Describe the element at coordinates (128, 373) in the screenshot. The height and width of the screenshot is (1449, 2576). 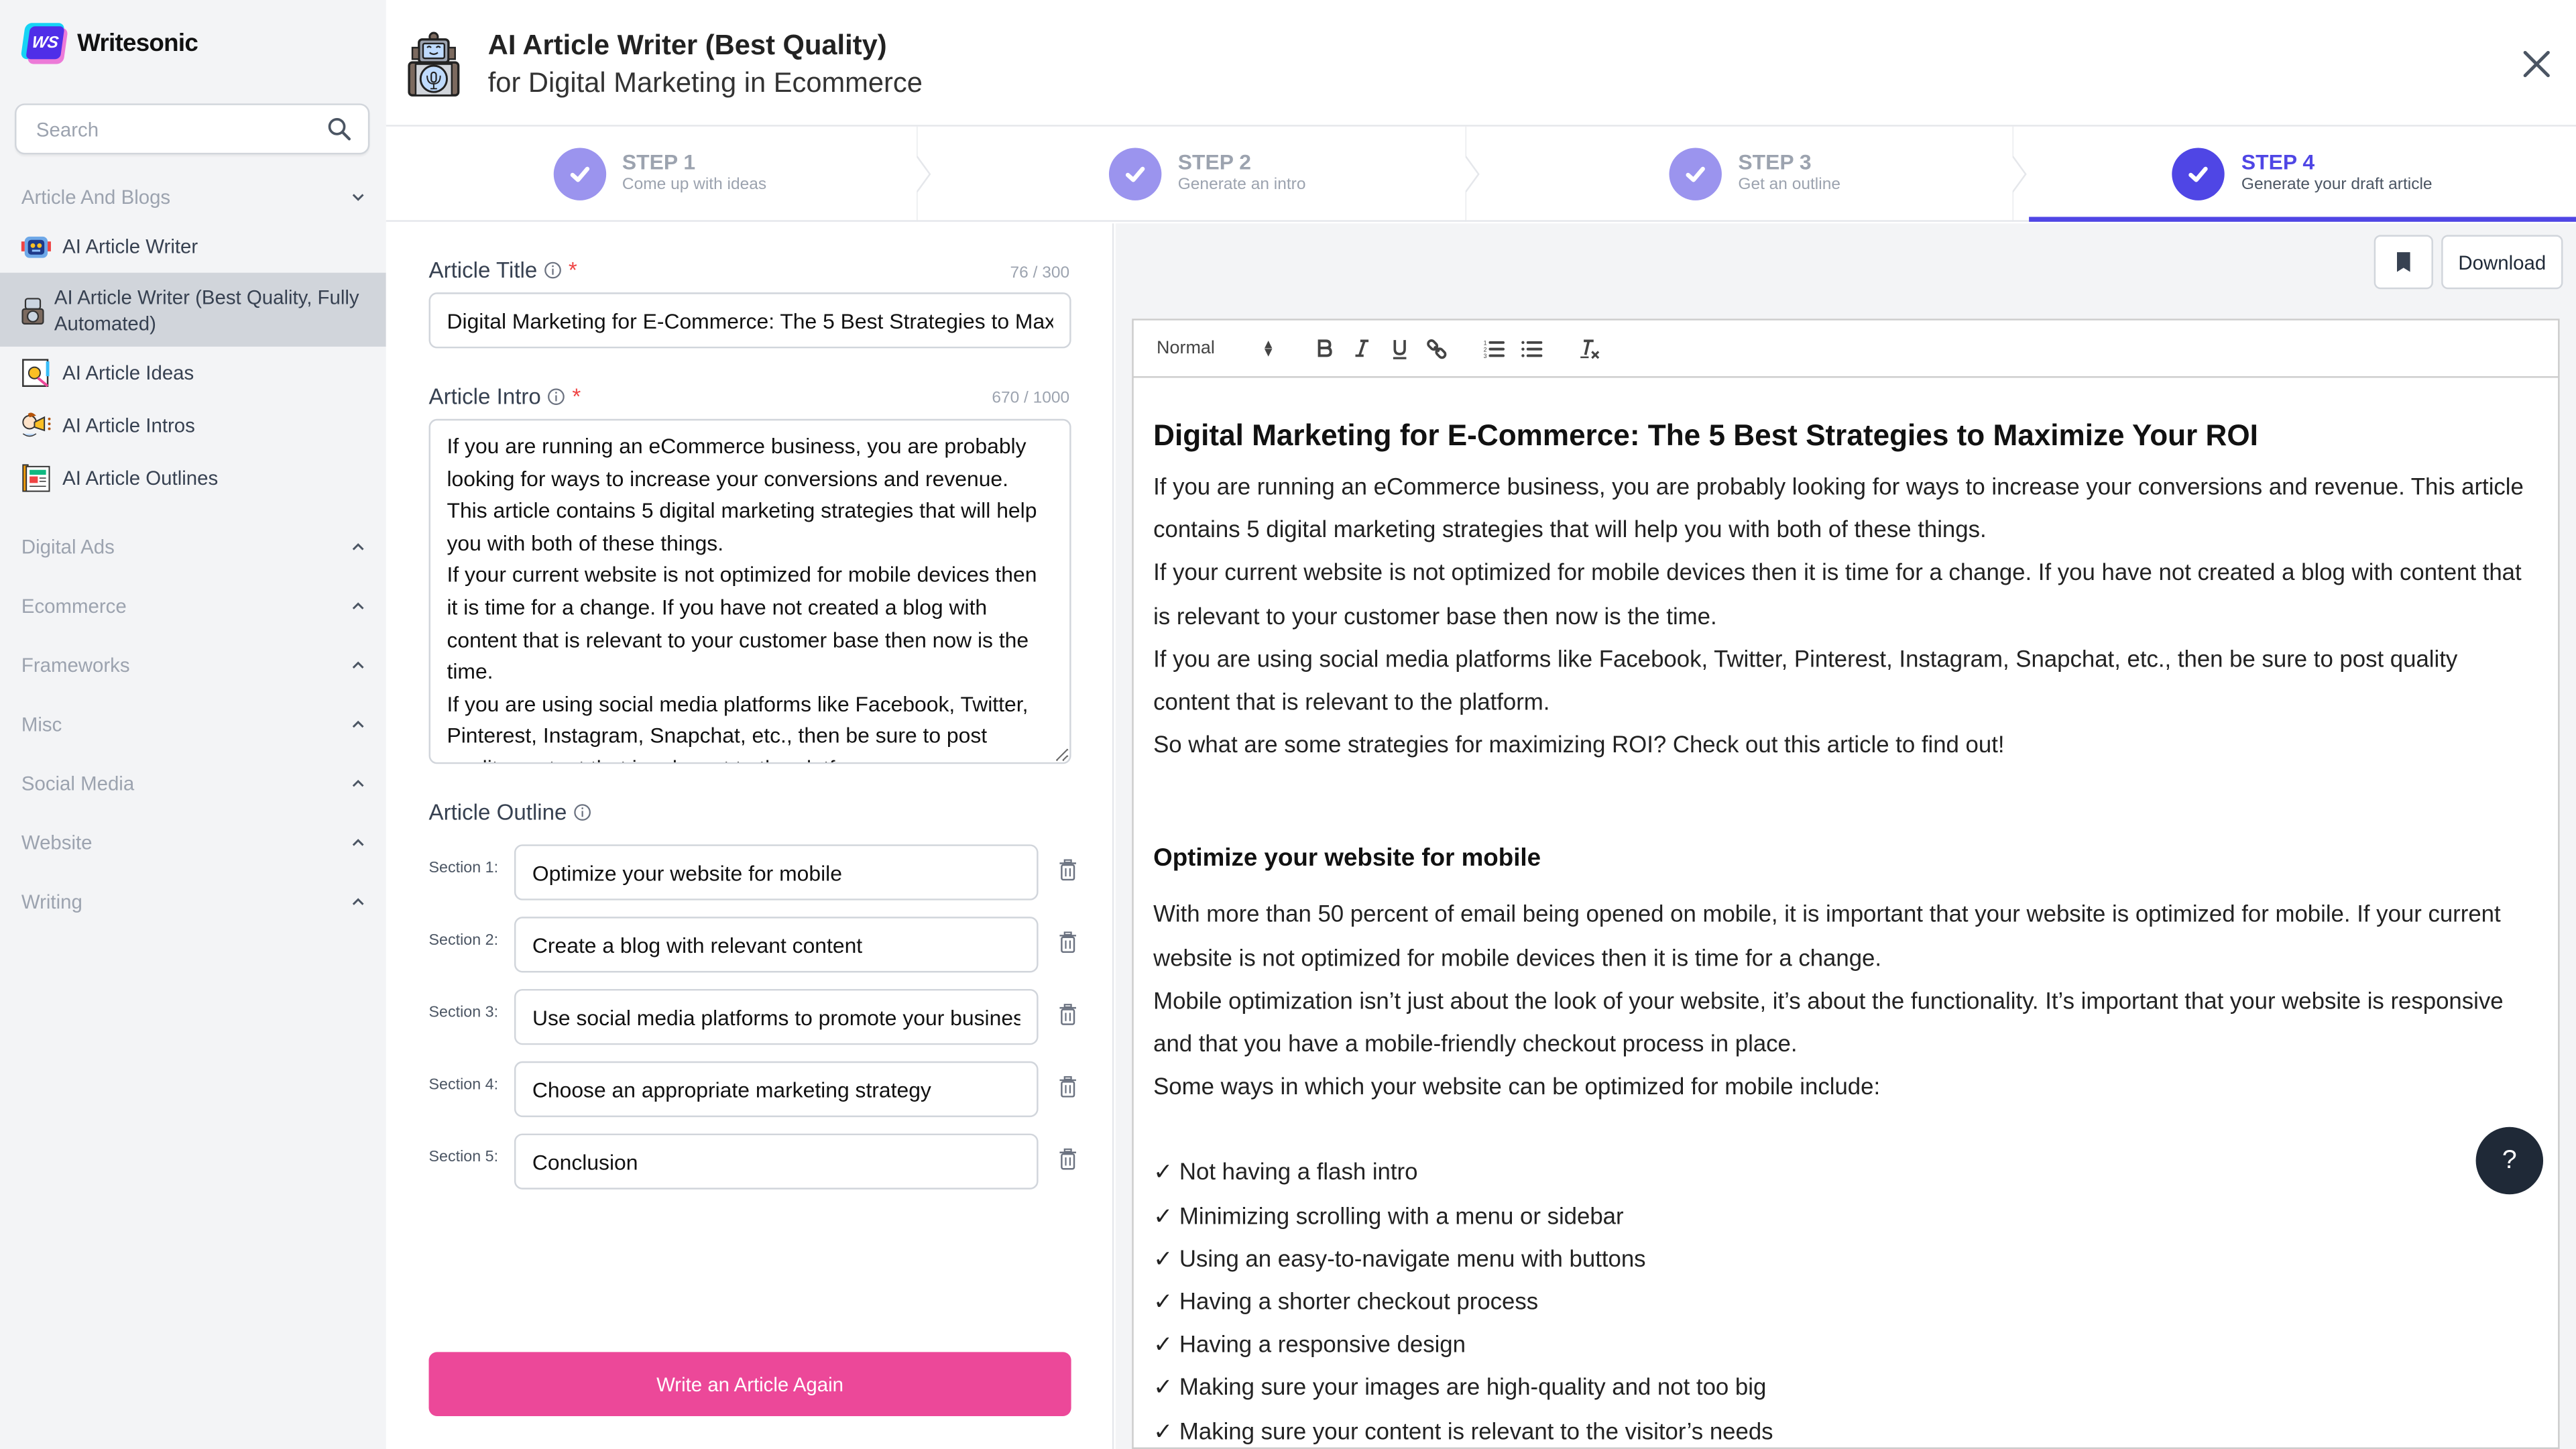
I see `sidebar-item-label: AI Article Ideas` at that location.